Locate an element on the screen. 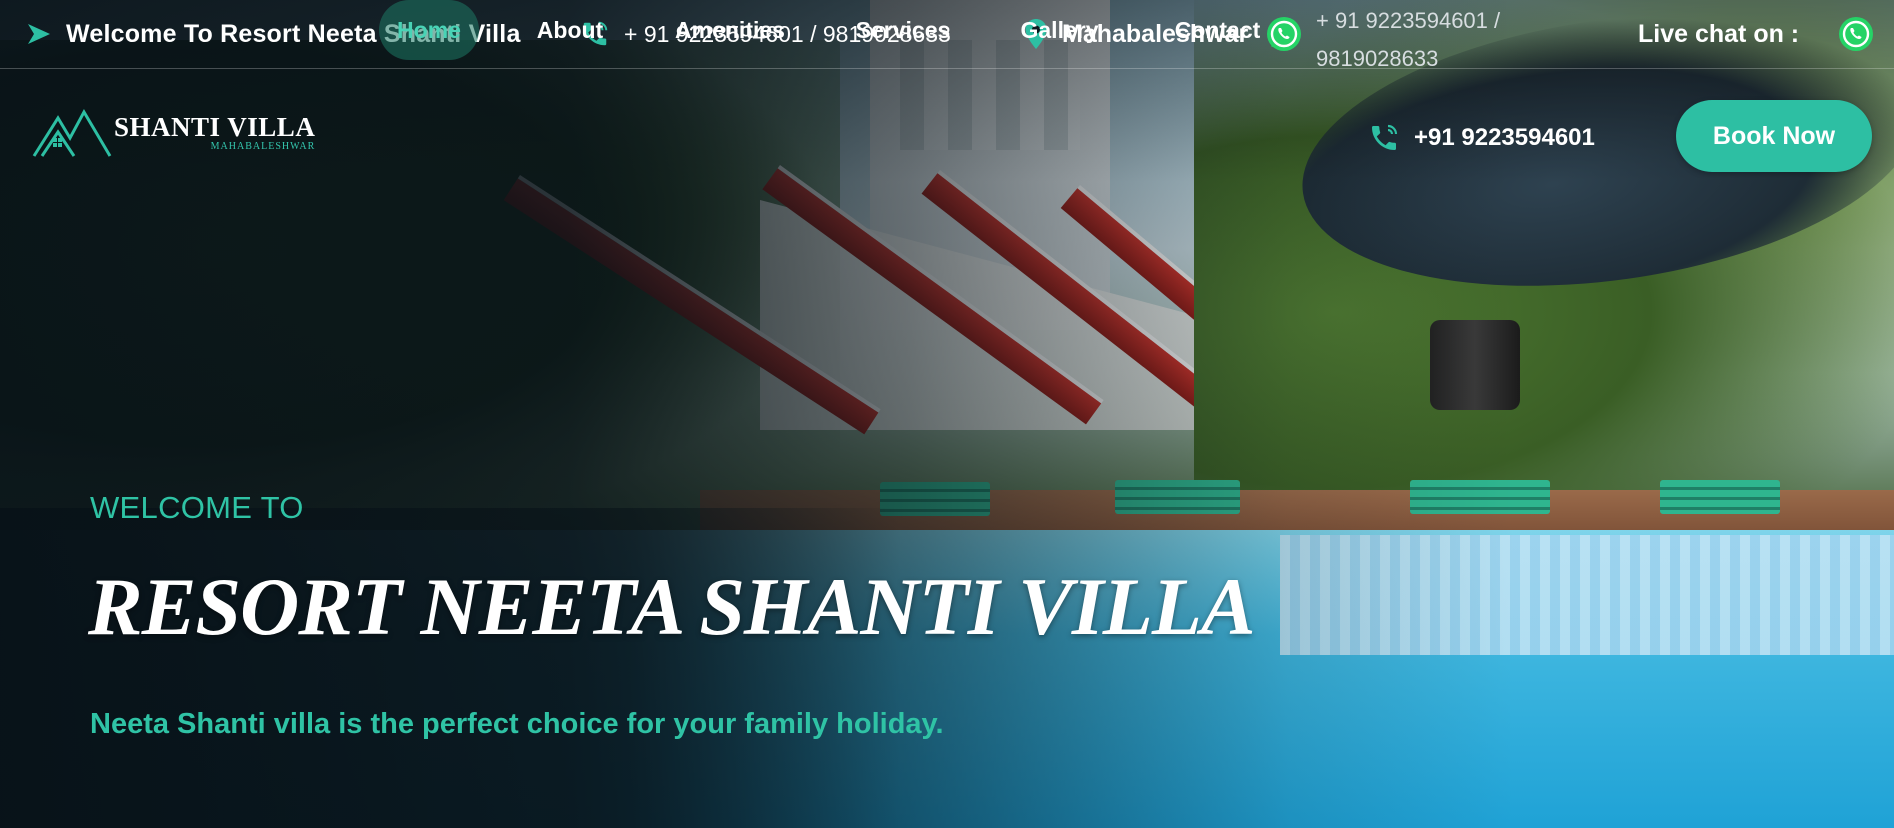 The image size is (1894, 828). hero-kicker: WELCOME TO is located at coordinates (197, 507).